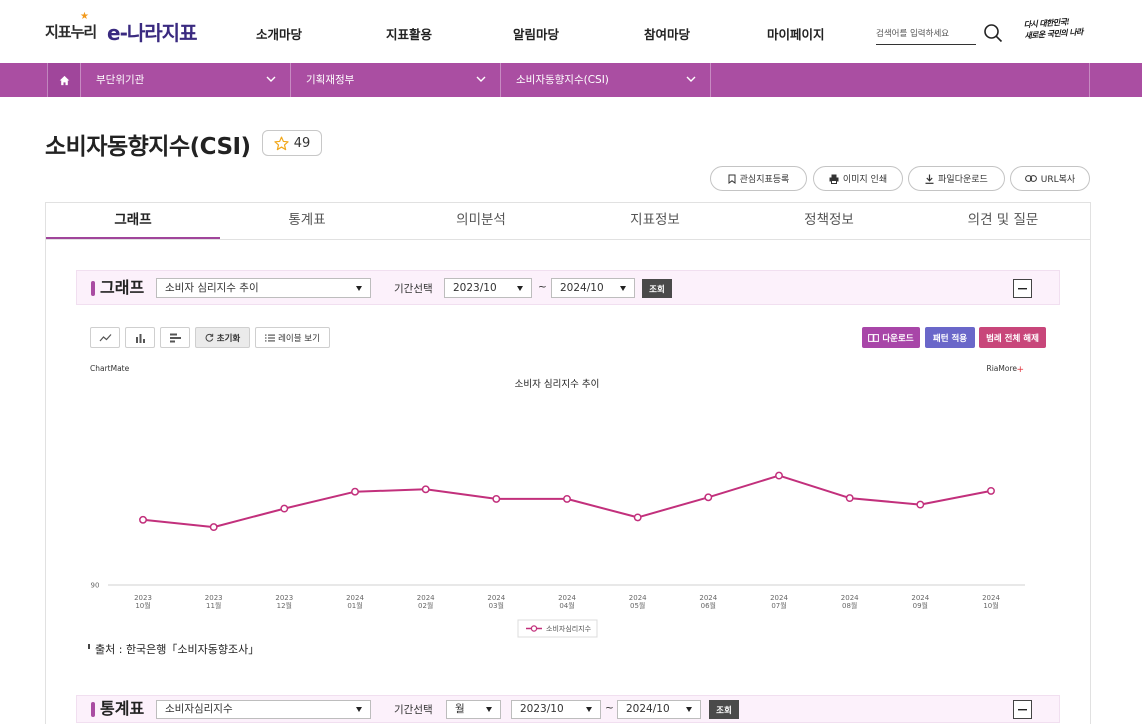 The image size is (1142, 724). Describe the element at coordinates (534, 628) in the screenshot. I see `legend-marker-swatch` at that location.